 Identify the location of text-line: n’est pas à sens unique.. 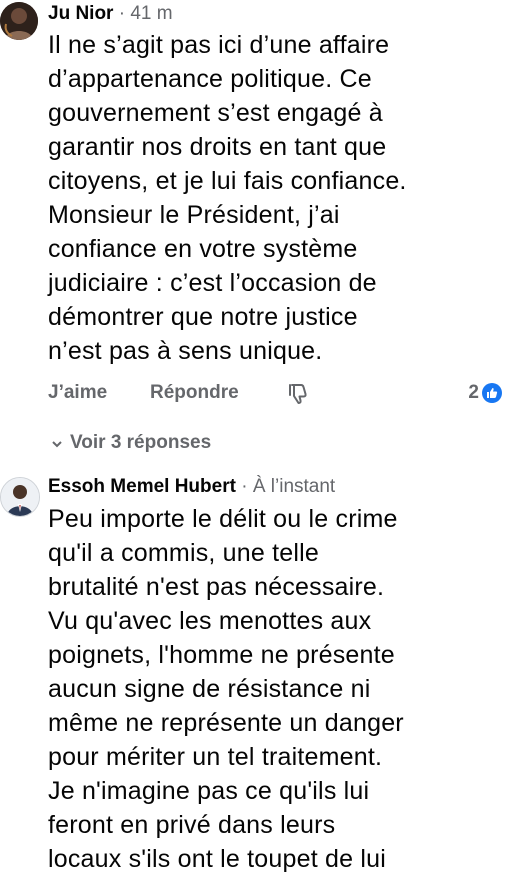
(185, 351).